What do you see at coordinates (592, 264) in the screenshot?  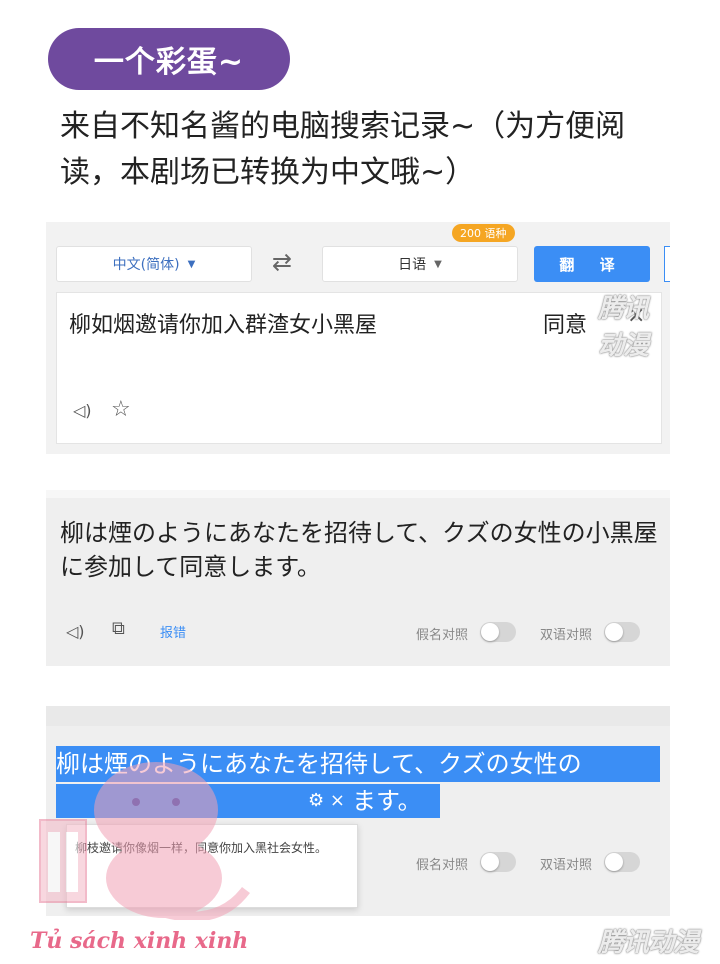 I see `translate-button: 翻 译` at bounding box center [592, 264].